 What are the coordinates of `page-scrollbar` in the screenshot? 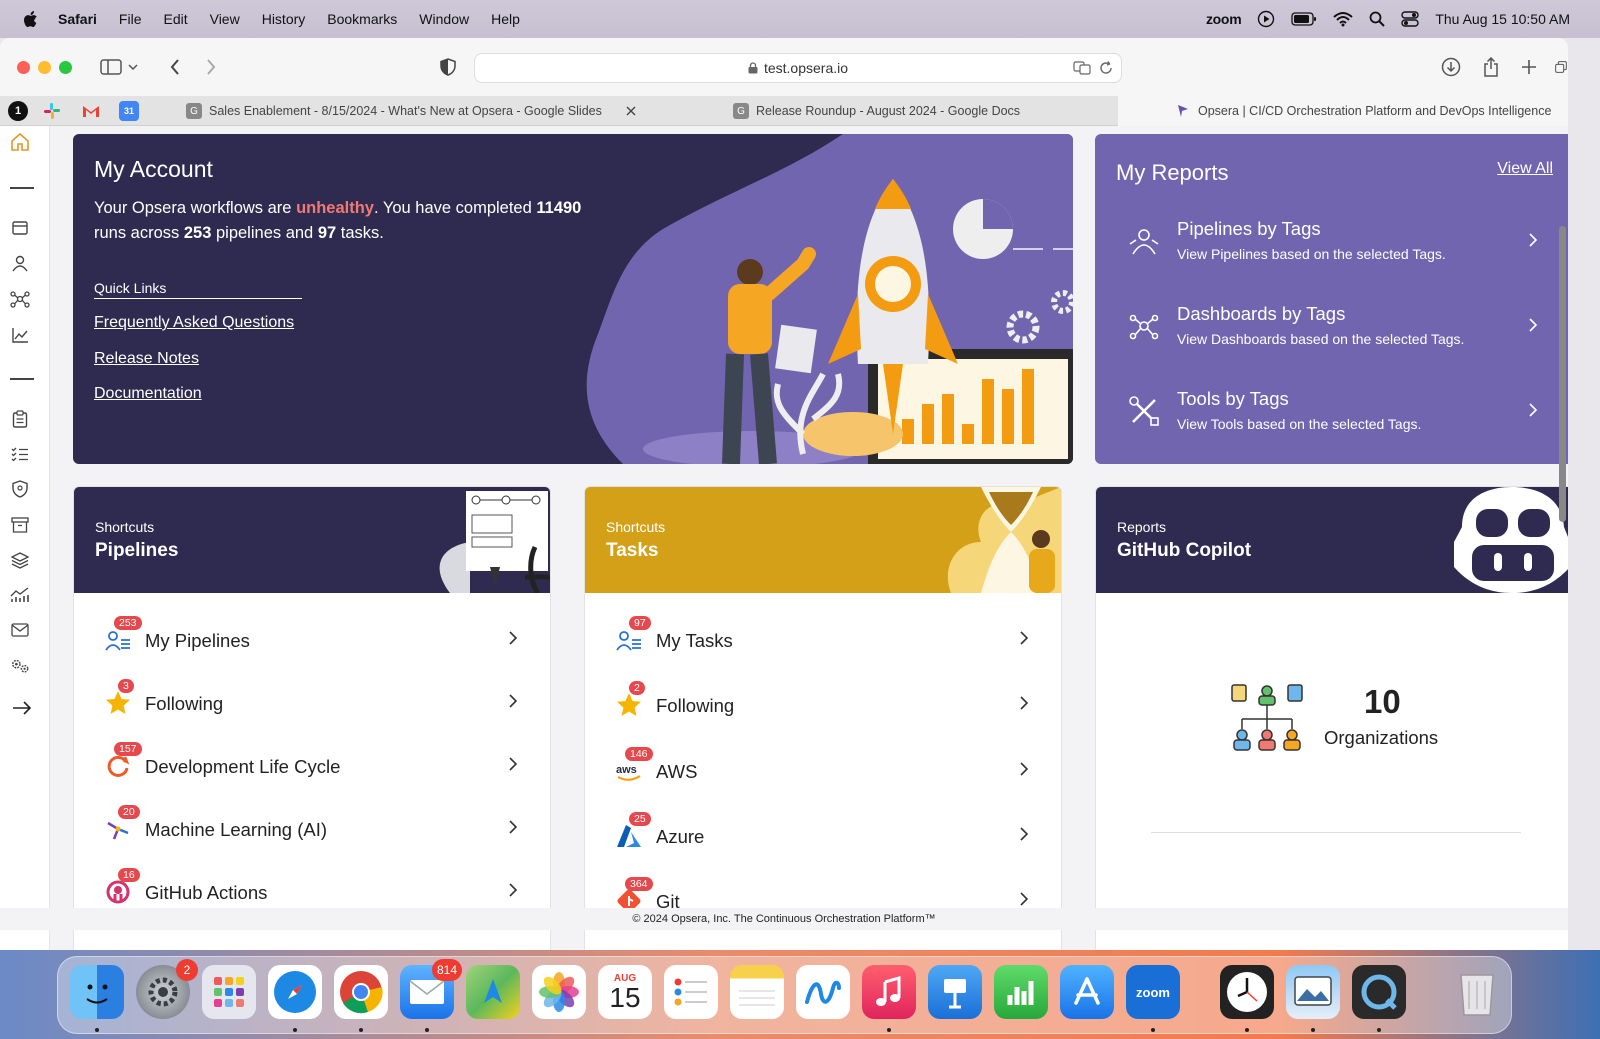 It's located at (1562, 374).